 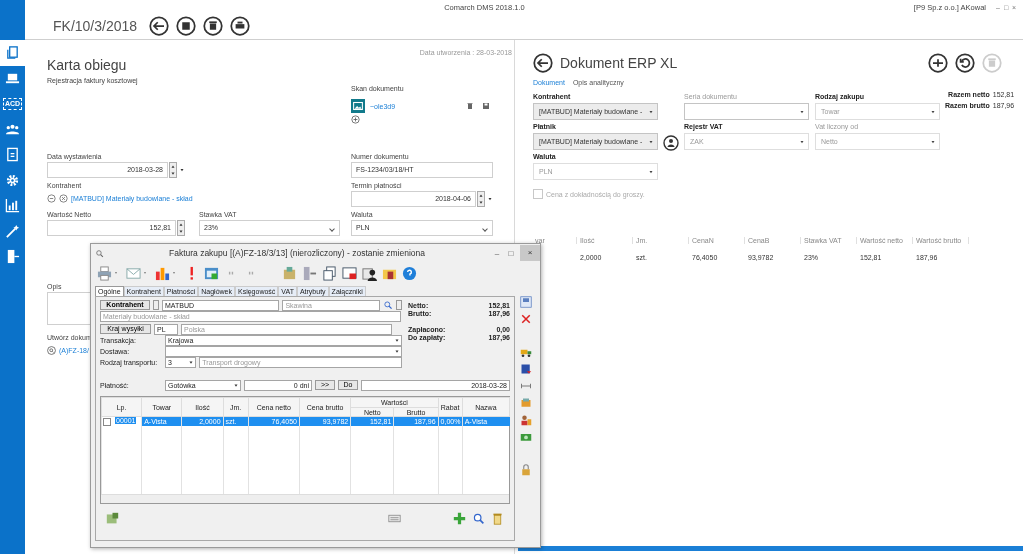 What do you see at coordinates (619, 63) in the screenshot?
I see `panel-title: Dokument ERP XL` at bounding box center [619, 63].